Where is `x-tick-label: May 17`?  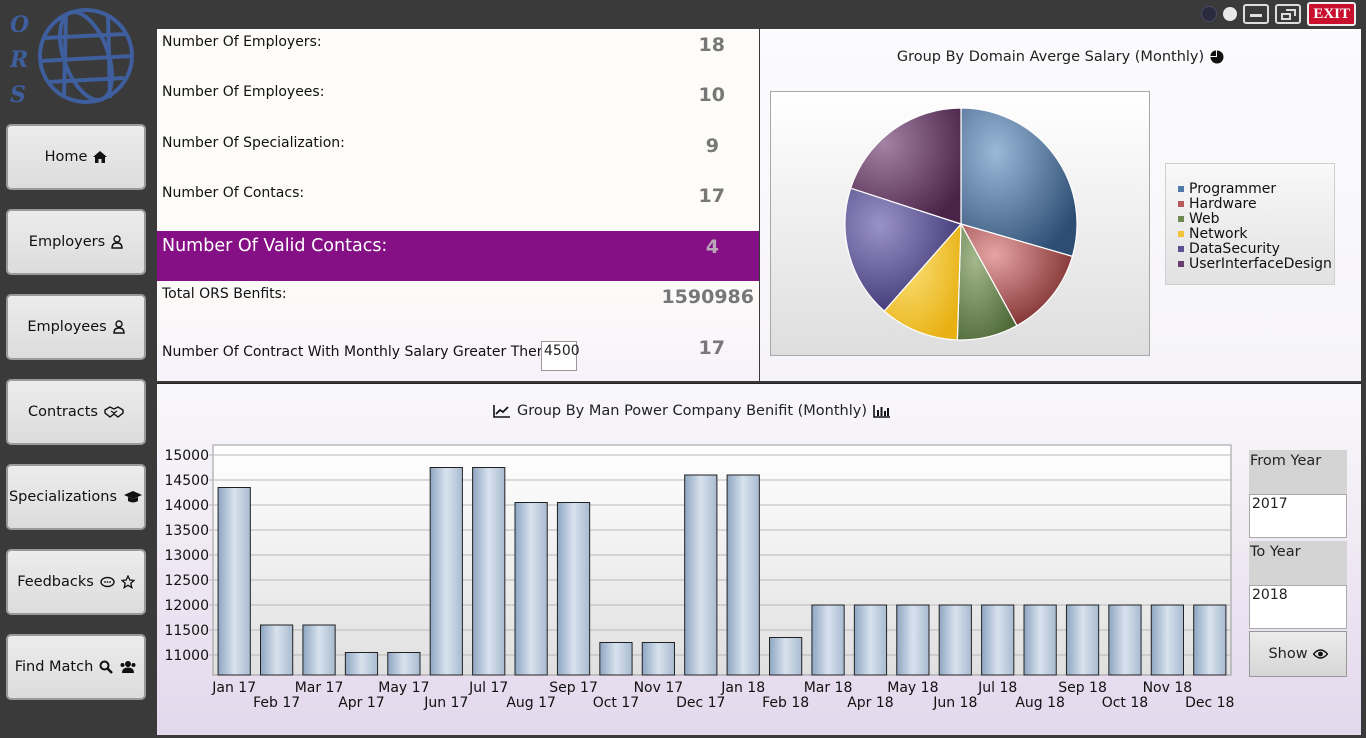
x-tick-label: May 17 is located at coordinates (403, 688).